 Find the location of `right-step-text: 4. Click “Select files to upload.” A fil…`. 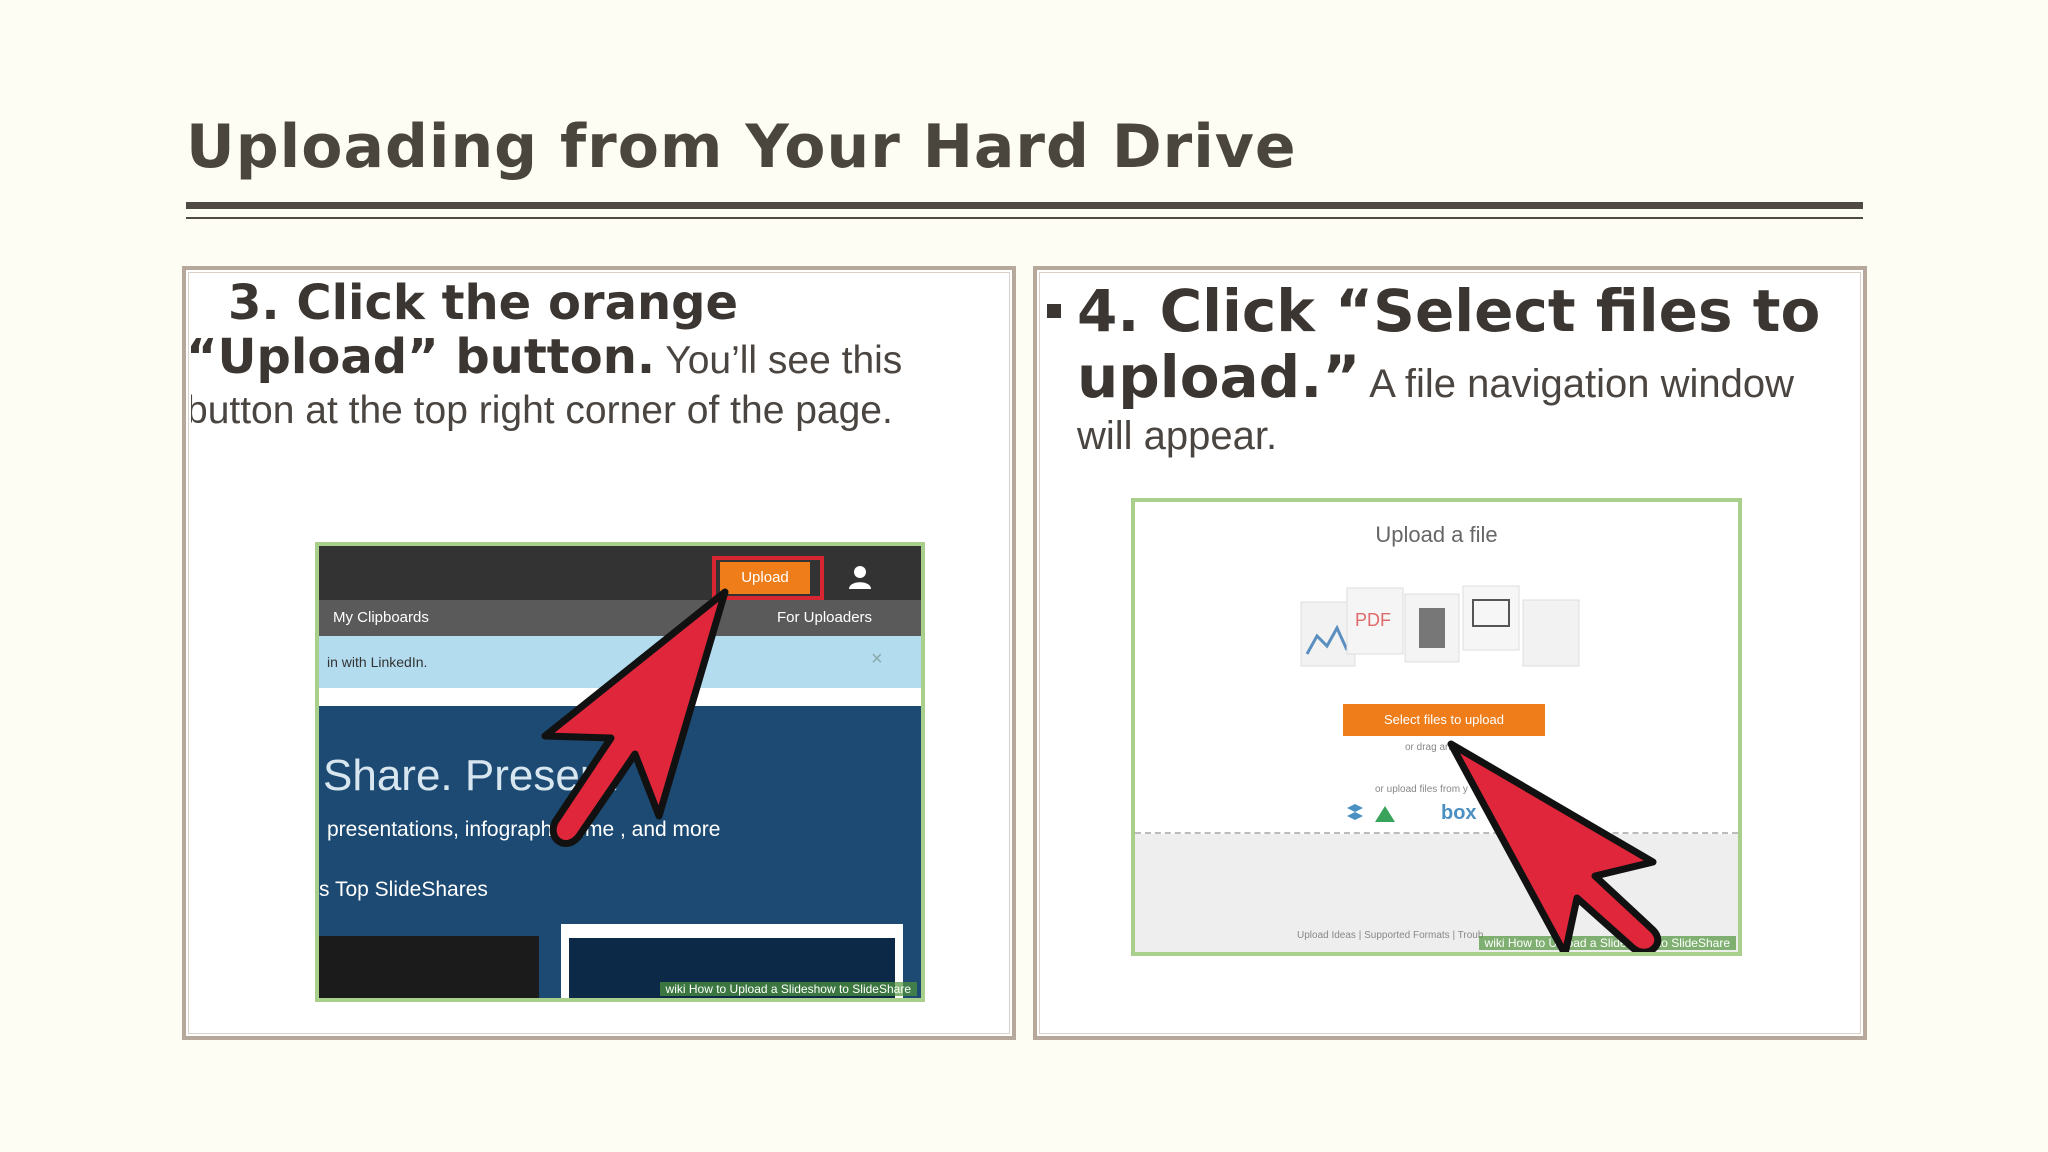

right-step-text: 4. Click “Select files to upload.” A fil… is located at coordinates (1467, 370).